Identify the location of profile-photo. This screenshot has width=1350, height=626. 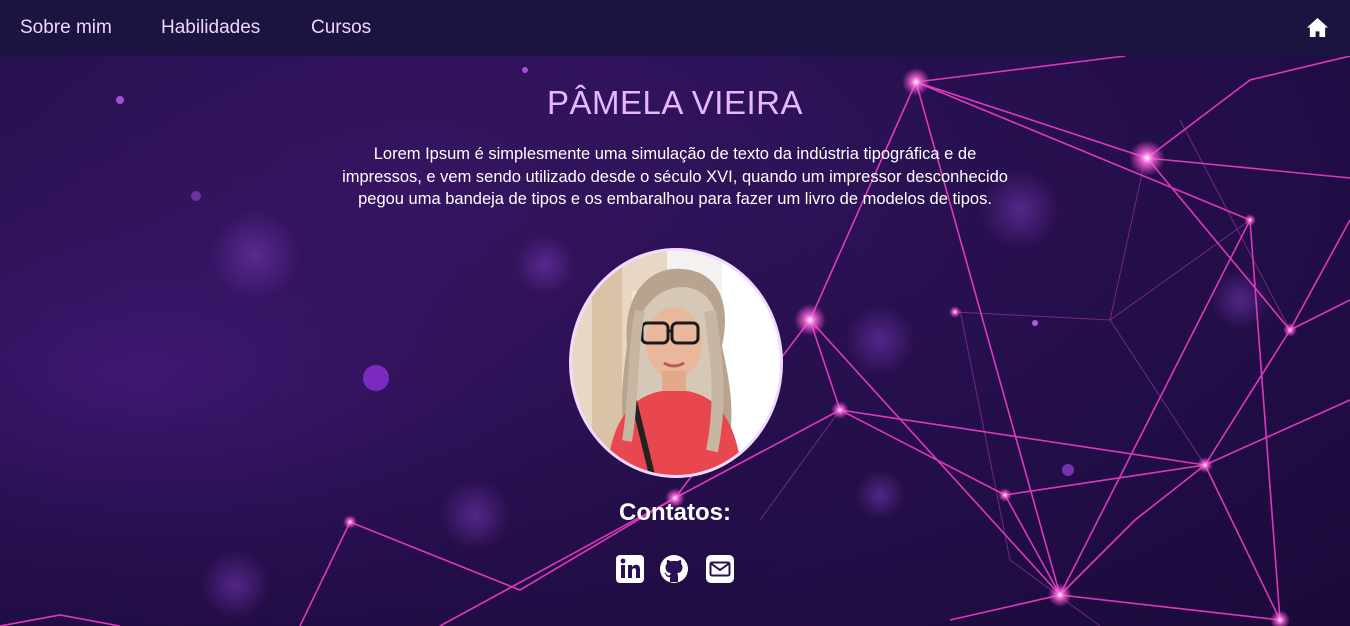
(676, 363).